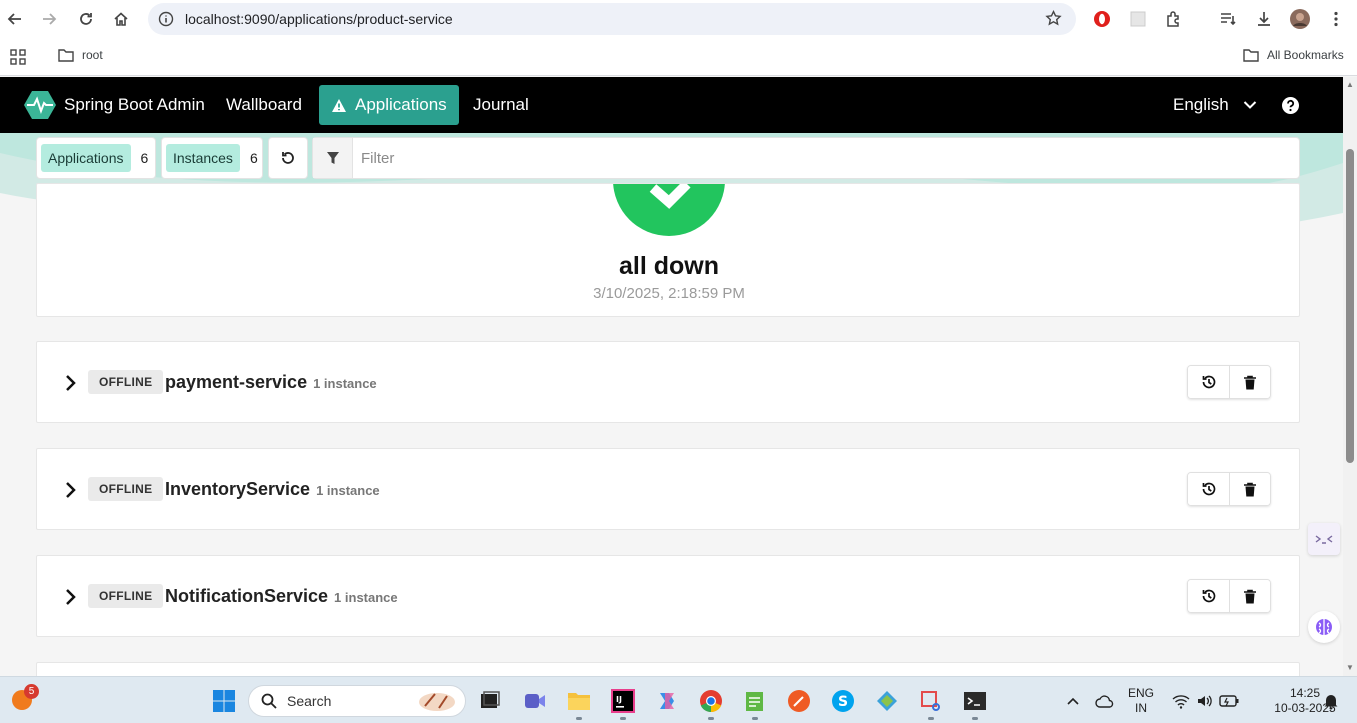  Describe the element at coordinates (678, 57) in the screenshot. I see `bookmarks-bar: root All Bookmarks` at that location.